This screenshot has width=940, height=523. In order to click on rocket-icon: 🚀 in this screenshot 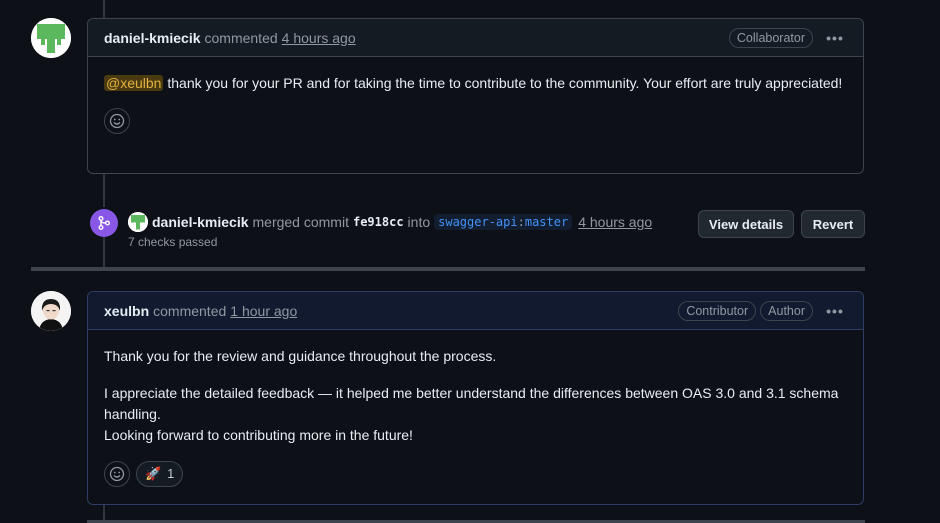, I will do `click(153, 473)`.